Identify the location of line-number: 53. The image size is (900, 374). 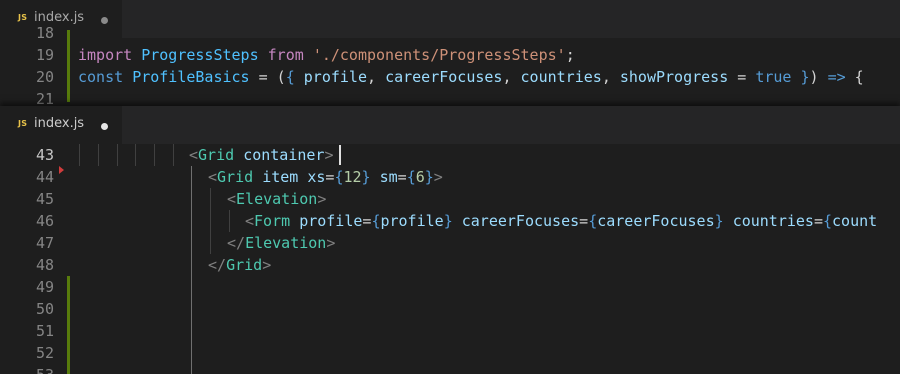
(27, 369).